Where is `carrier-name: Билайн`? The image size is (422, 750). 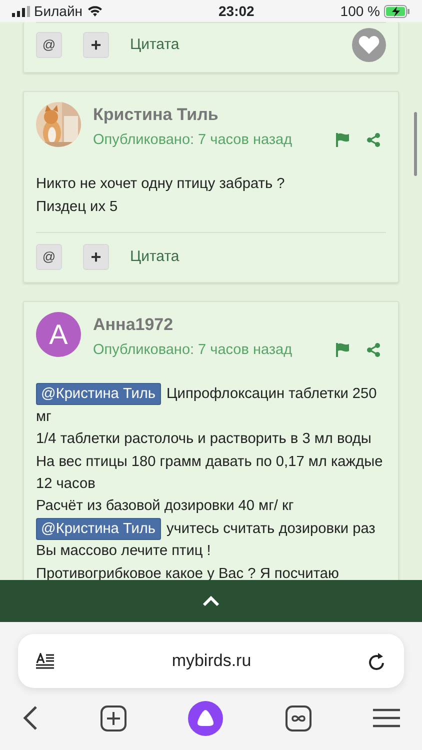 carrier-name: Билайн is located at coordinates (58, 11).